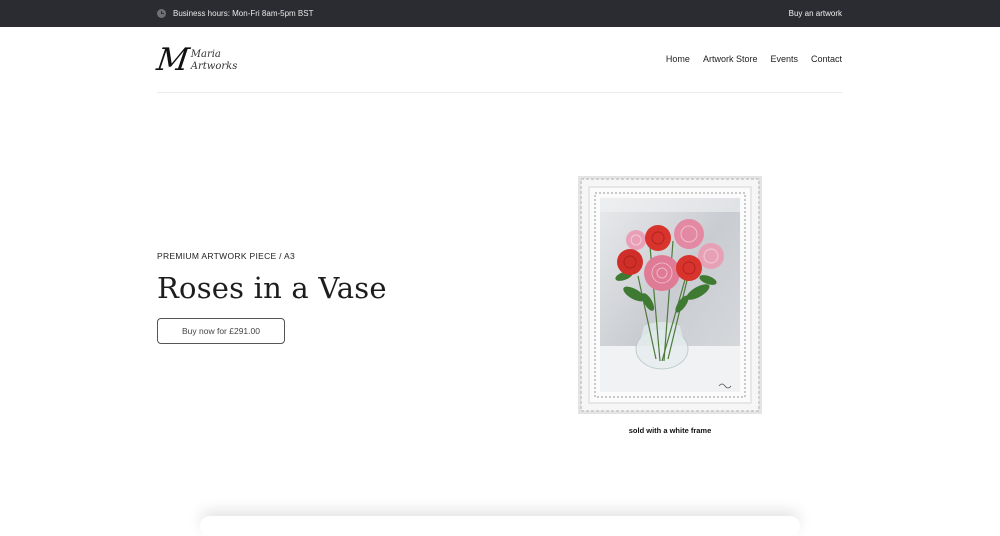 The width and height of the screenshot is (1000, 536). What do you see at coordinates (161, 13) in the screenshot?
I see `clock-icon` at bounding box center [161, 13].